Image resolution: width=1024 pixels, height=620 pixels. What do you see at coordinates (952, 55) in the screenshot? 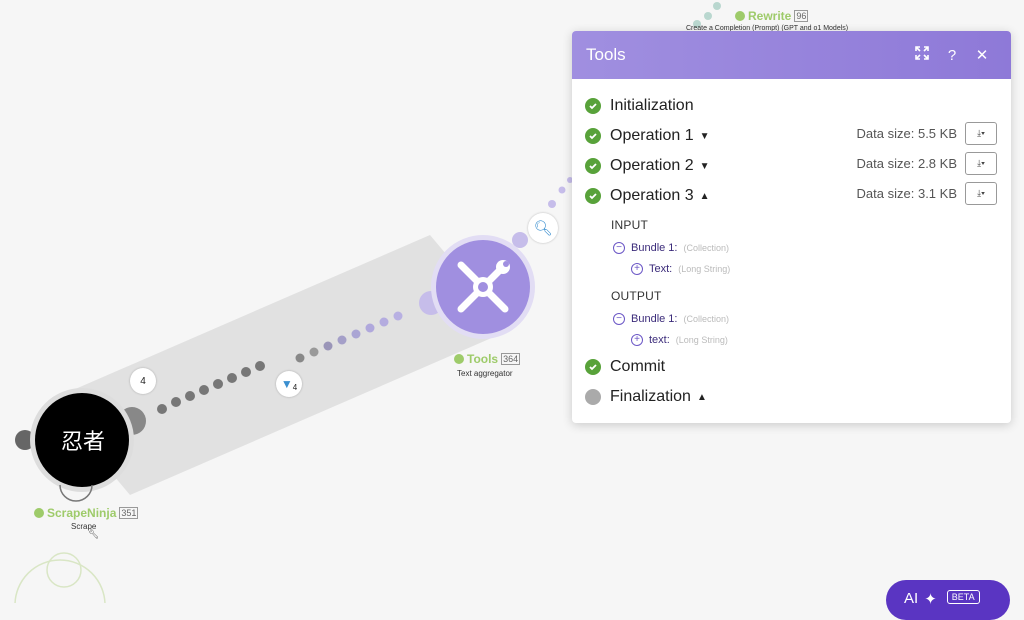
I see `help-icon: ?` at bounding box center [952, 55].